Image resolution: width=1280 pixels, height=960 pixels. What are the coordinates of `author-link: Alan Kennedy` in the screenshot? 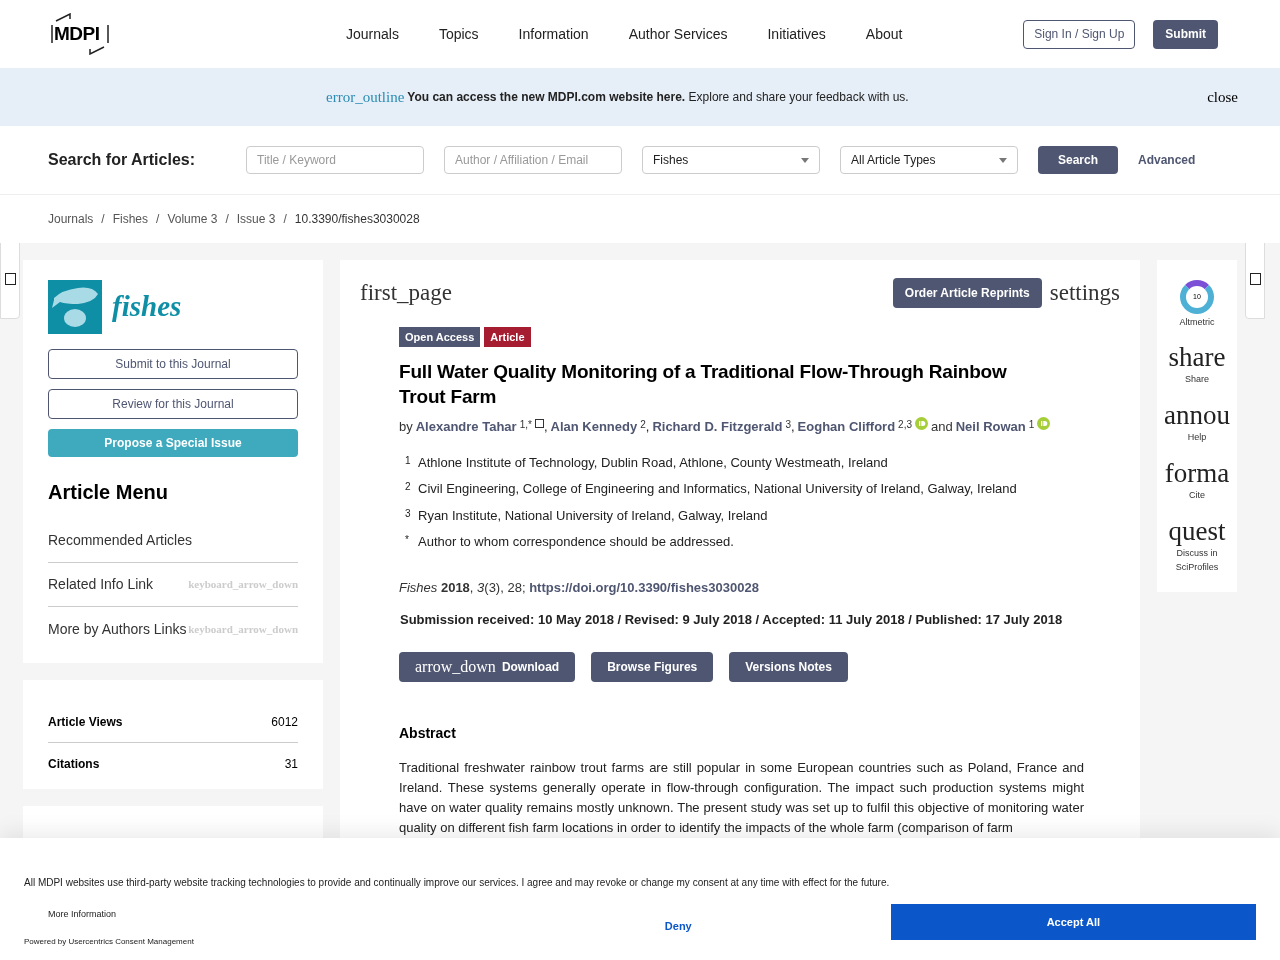 It's located at (594, 427).